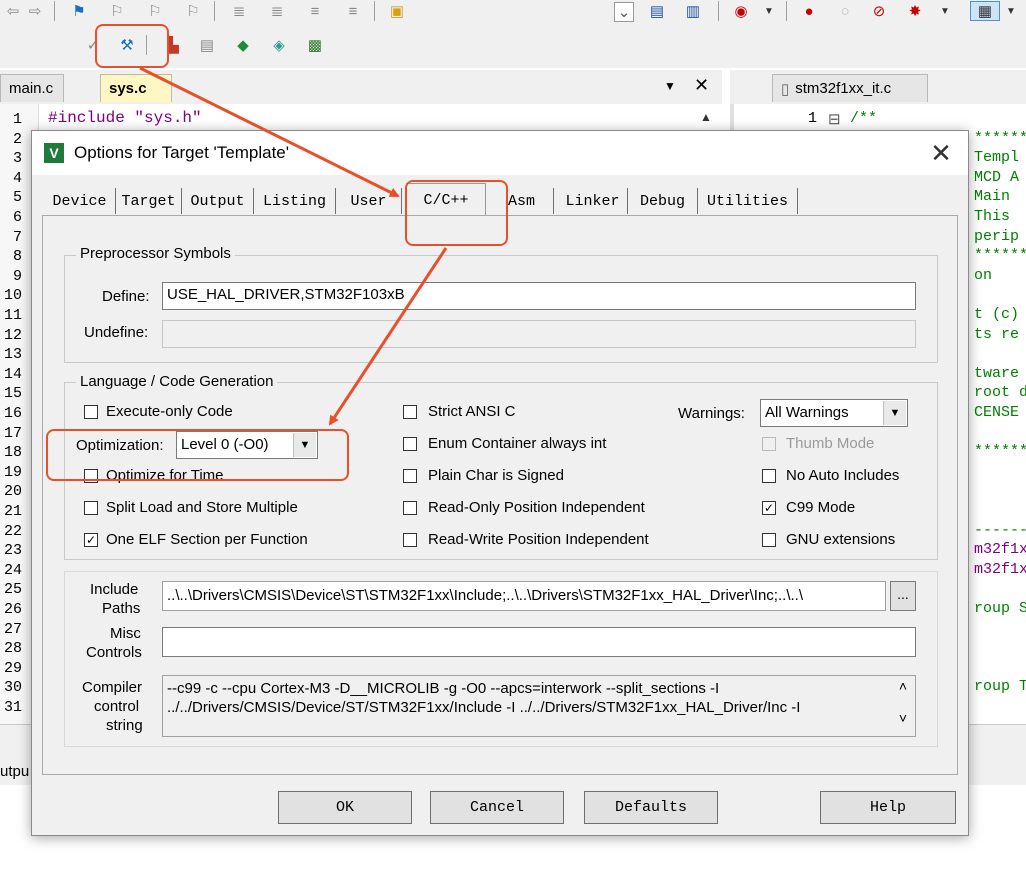  What do you see at coordinates (539, 642) in the screenshot?
I see `misc-controls-input` at bounding box center [539, 642].